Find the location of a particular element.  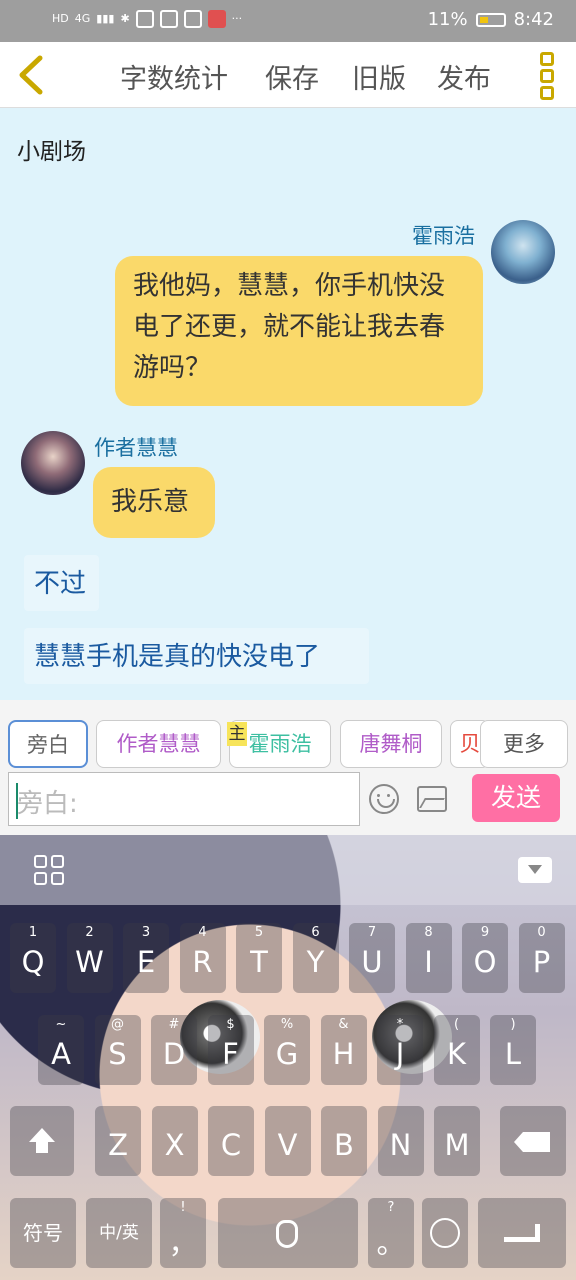

key-m: M is located at coordinates (457, 1141).